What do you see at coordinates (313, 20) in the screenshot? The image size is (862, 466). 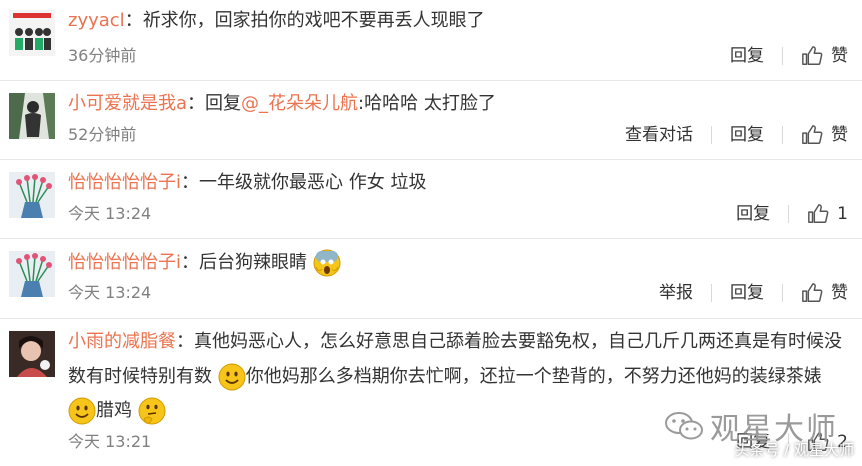 I see `comment-text: 祈求你，回家拍你的戏吧不要再丢人现眼了` at bounding box center [313, 20].